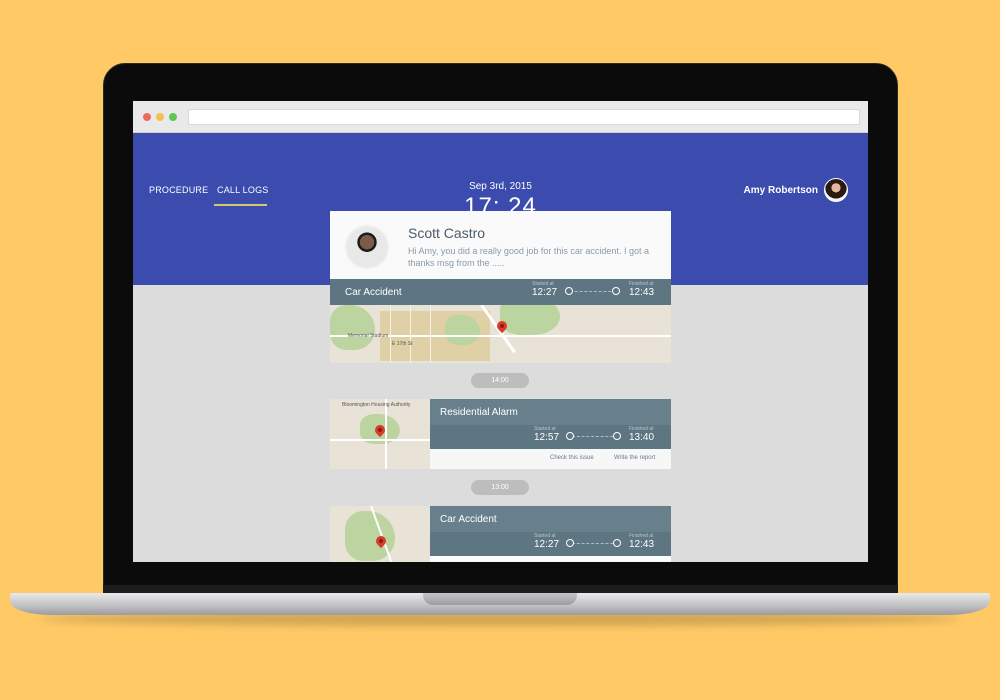  Describe the element at coordinates (447, 233) in the screenshot. I see `sender-name: Scott Castro` at that location.